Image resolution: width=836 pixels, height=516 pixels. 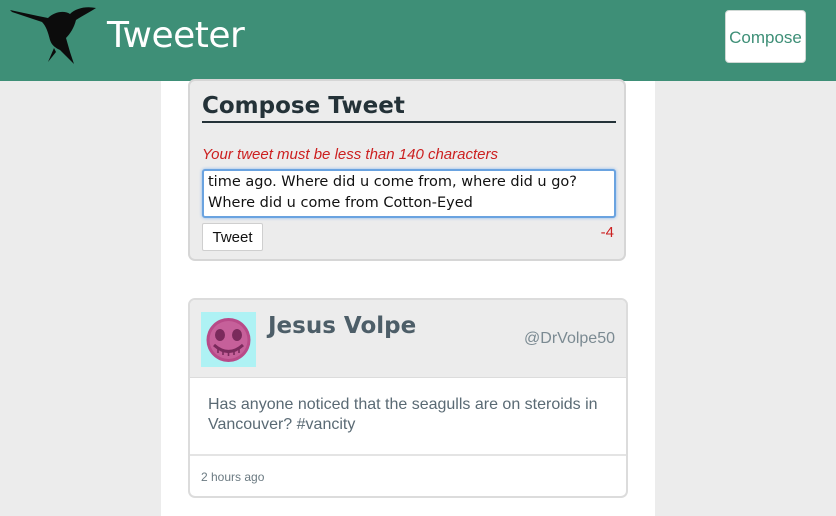 I want to click on user-name: Jesus Volpe, so click(x=342, y=326).